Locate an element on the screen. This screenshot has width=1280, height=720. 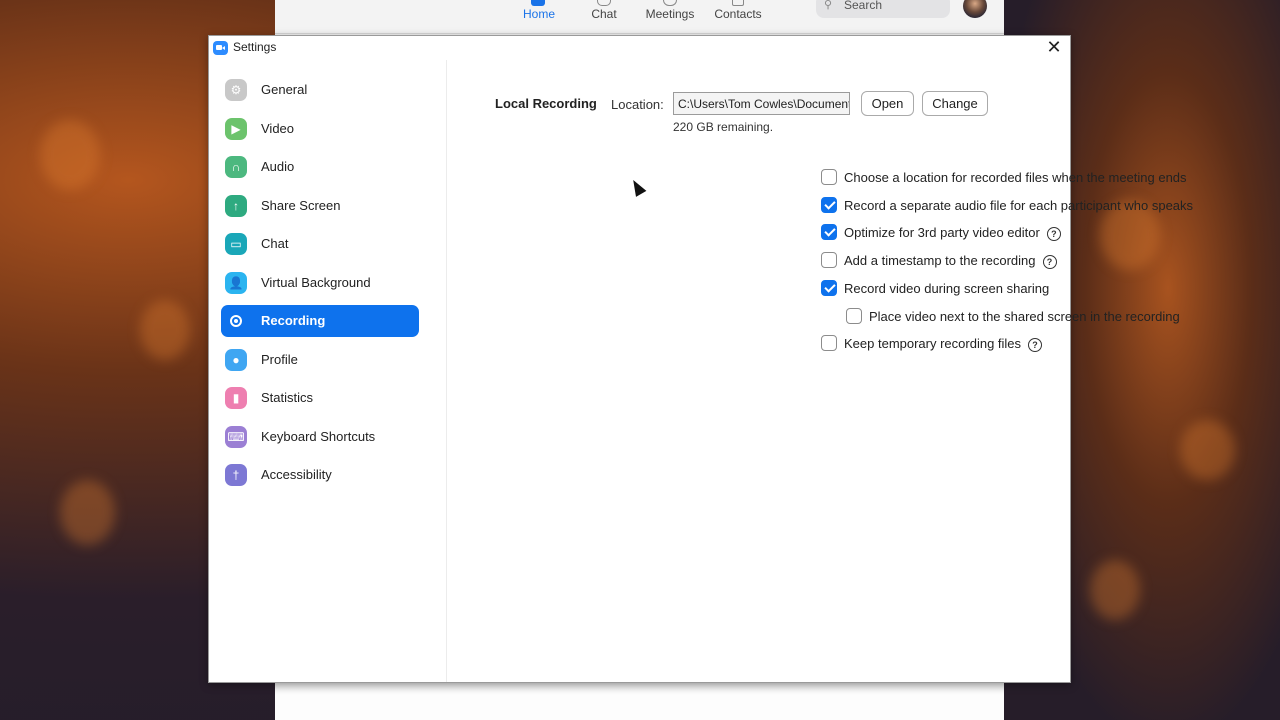
icon-glyph: † is located at coordinates (236, 475).